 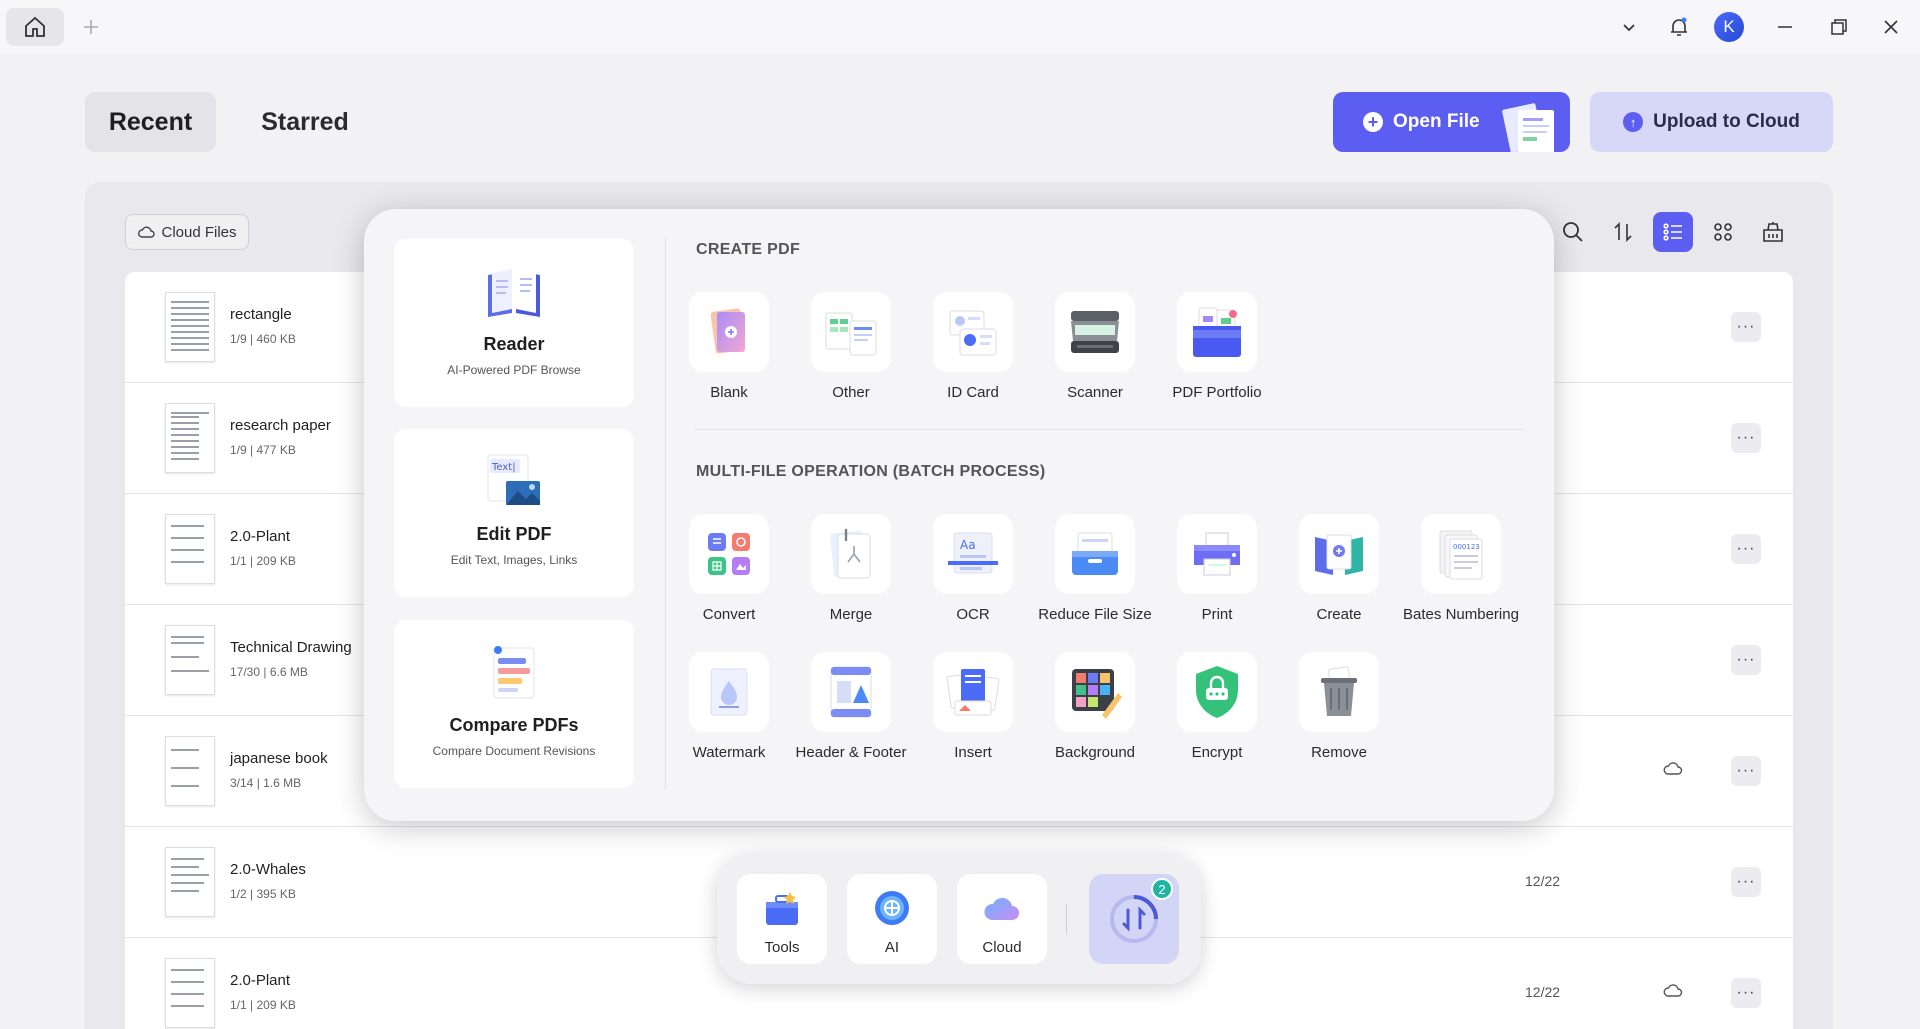 What do you see at coordinates (1711, 122) in the screenshot?
I see `upload-to-cloud-button: ↑ Upload to Cloud` at bounding box center [1711, 122].